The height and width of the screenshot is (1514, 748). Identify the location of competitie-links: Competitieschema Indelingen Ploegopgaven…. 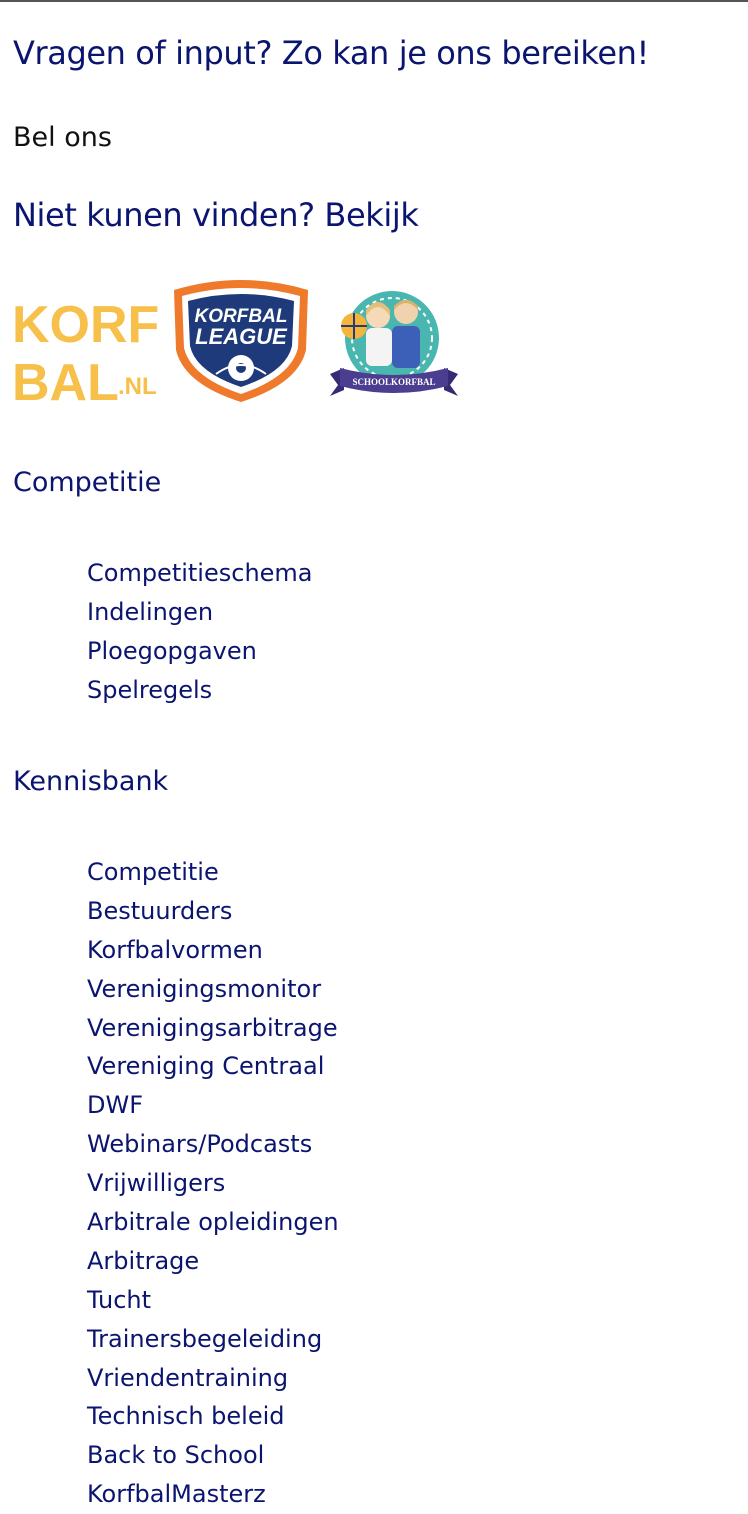
(200, 632).